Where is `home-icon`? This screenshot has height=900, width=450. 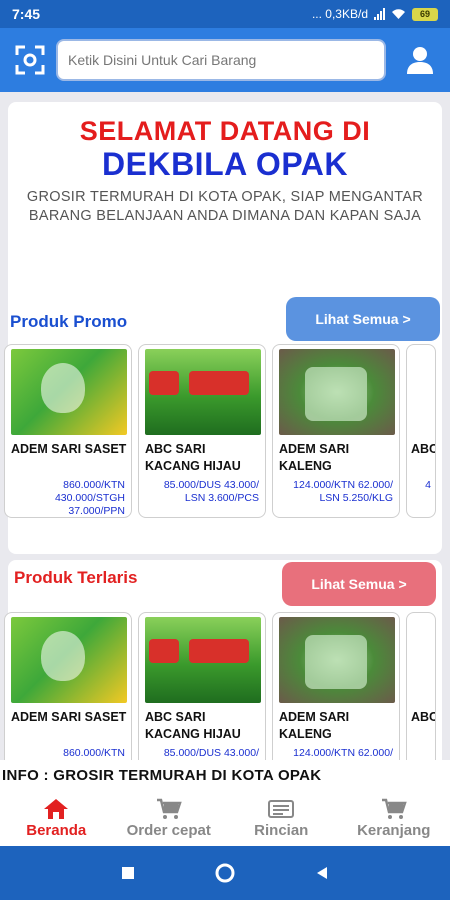 home-icon is located at coordinates (56, 808).